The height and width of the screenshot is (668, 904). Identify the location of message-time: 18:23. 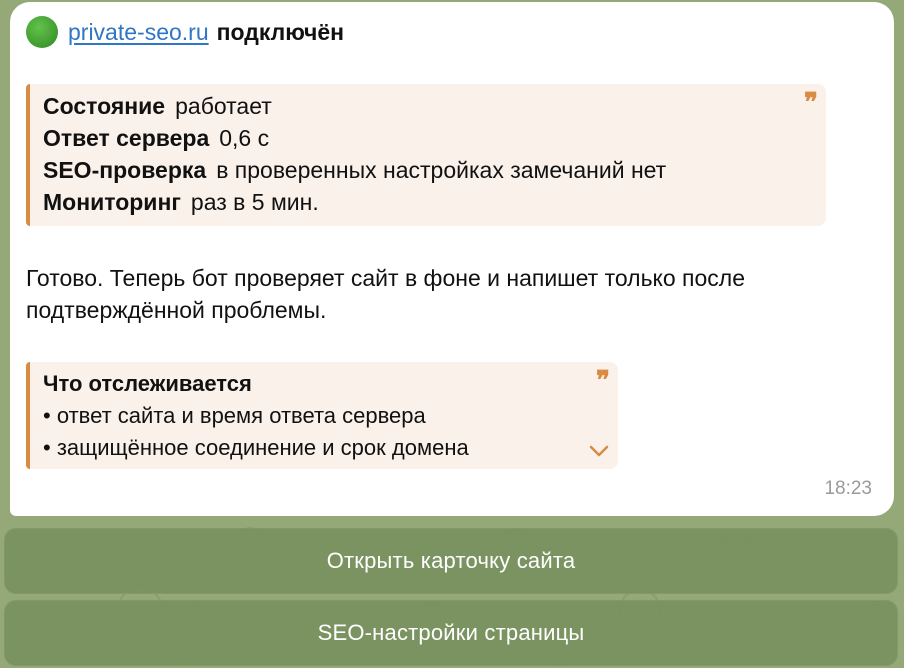
(848, 488).